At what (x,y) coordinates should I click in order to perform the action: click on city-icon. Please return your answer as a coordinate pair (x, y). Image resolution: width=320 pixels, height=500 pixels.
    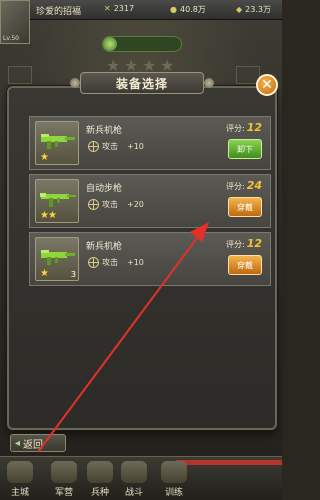
    Looking at the image, I should click on (20, 472).